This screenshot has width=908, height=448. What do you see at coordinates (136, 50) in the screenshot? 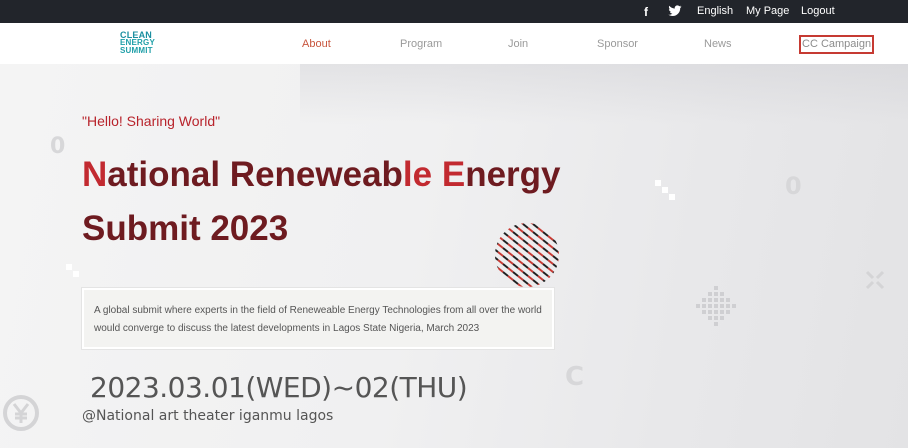
I see `logo-line-3: SUMMIT` at bounding box center [136, 50].